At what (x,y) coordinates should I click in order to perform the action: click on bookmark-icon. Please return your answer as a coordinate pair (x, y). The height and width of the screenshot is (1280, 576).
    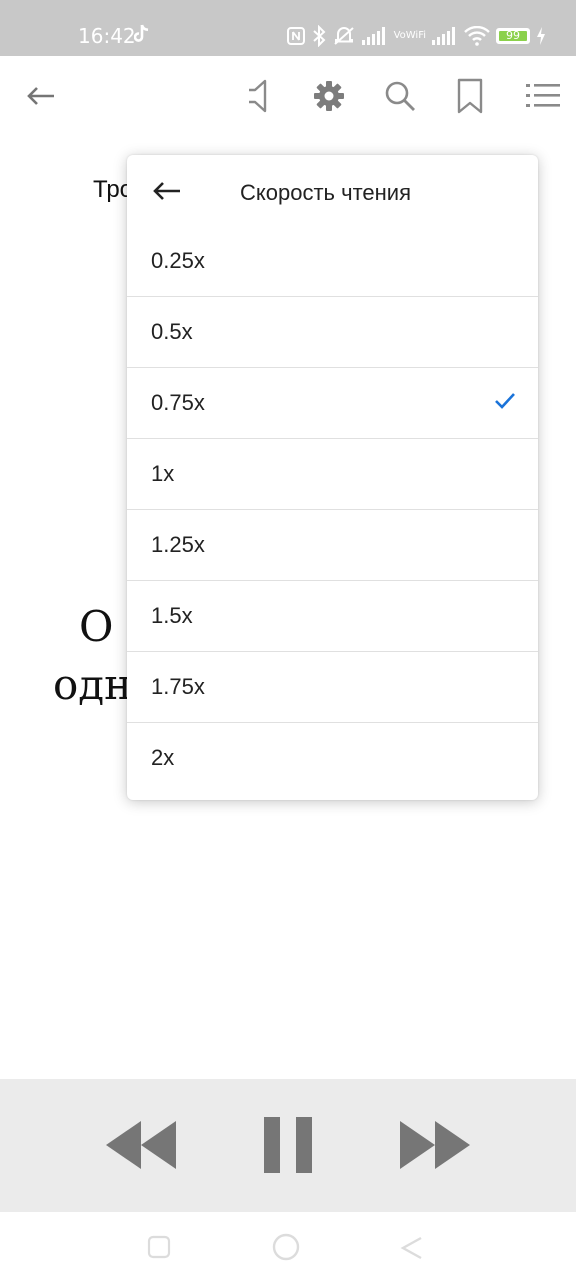
    Looking at the image, I should click on (470, 96).